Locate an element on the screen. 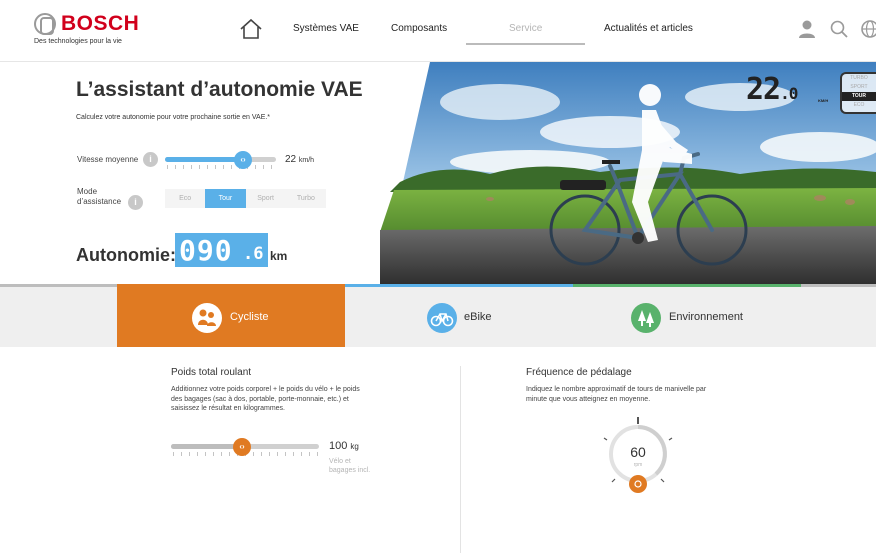  autonomy-display: 090 .6 is located at coordinates (221, 250).